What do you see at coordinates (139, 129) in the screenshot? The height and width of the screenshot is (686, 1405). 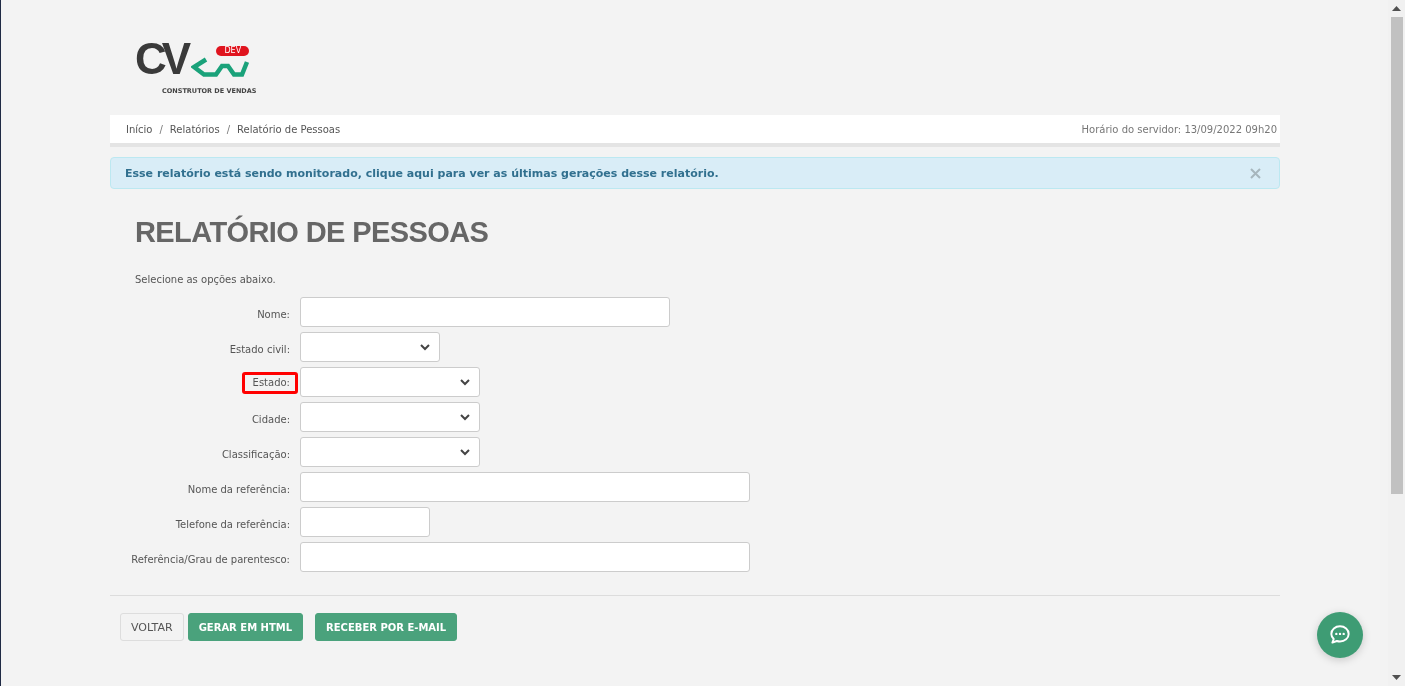 I see `breadcrumb-link: Início` at bounding box center [139, 129].